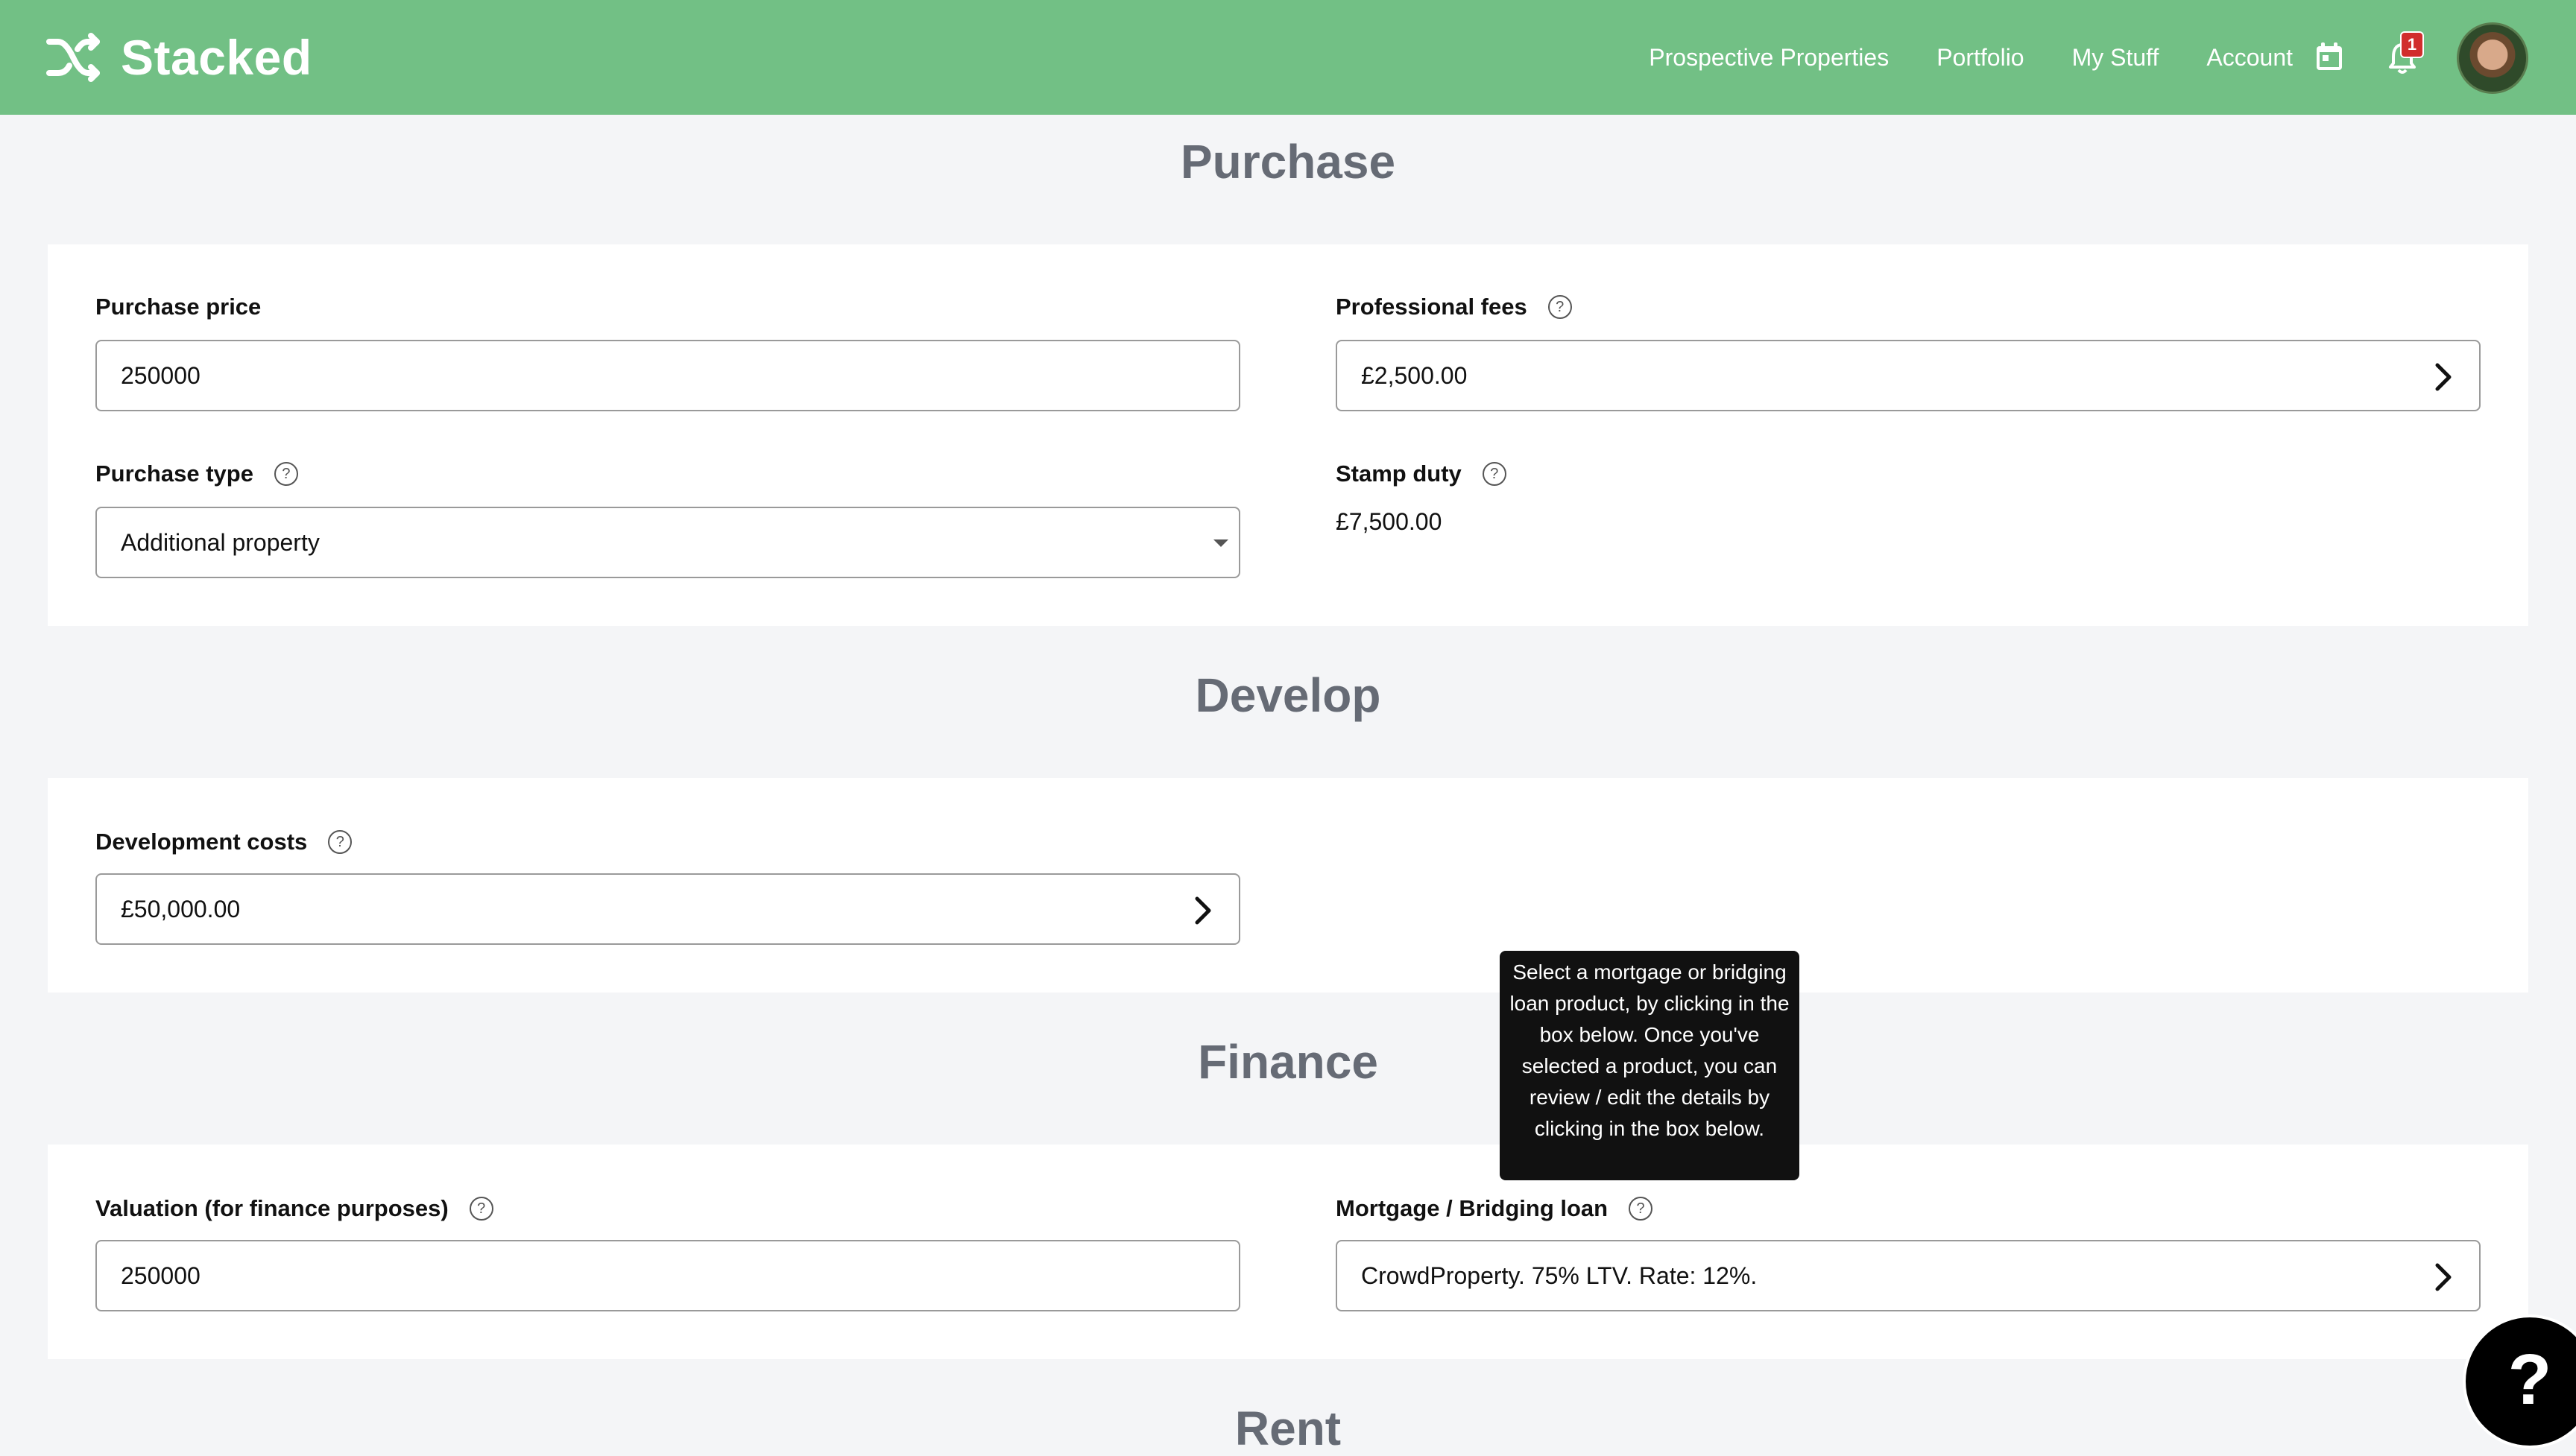 This screenshot has width=2576, height=1456. Describe the element at coordinates (161, 1275) in the screenshot. I see `valuation-value: 250000` at that location.